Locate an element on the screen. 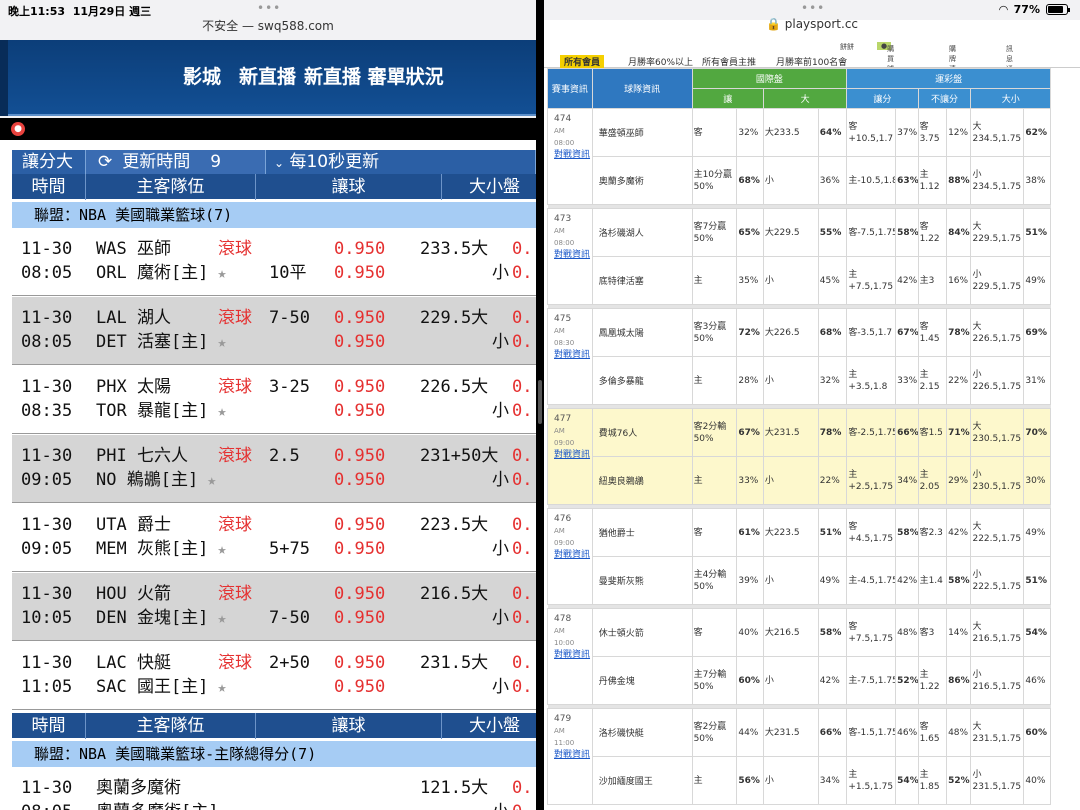 The height and width of the screenshot is (810, 1080). left-url-bar: 不安全 — swq588.com is located at coordinates (268, 27).